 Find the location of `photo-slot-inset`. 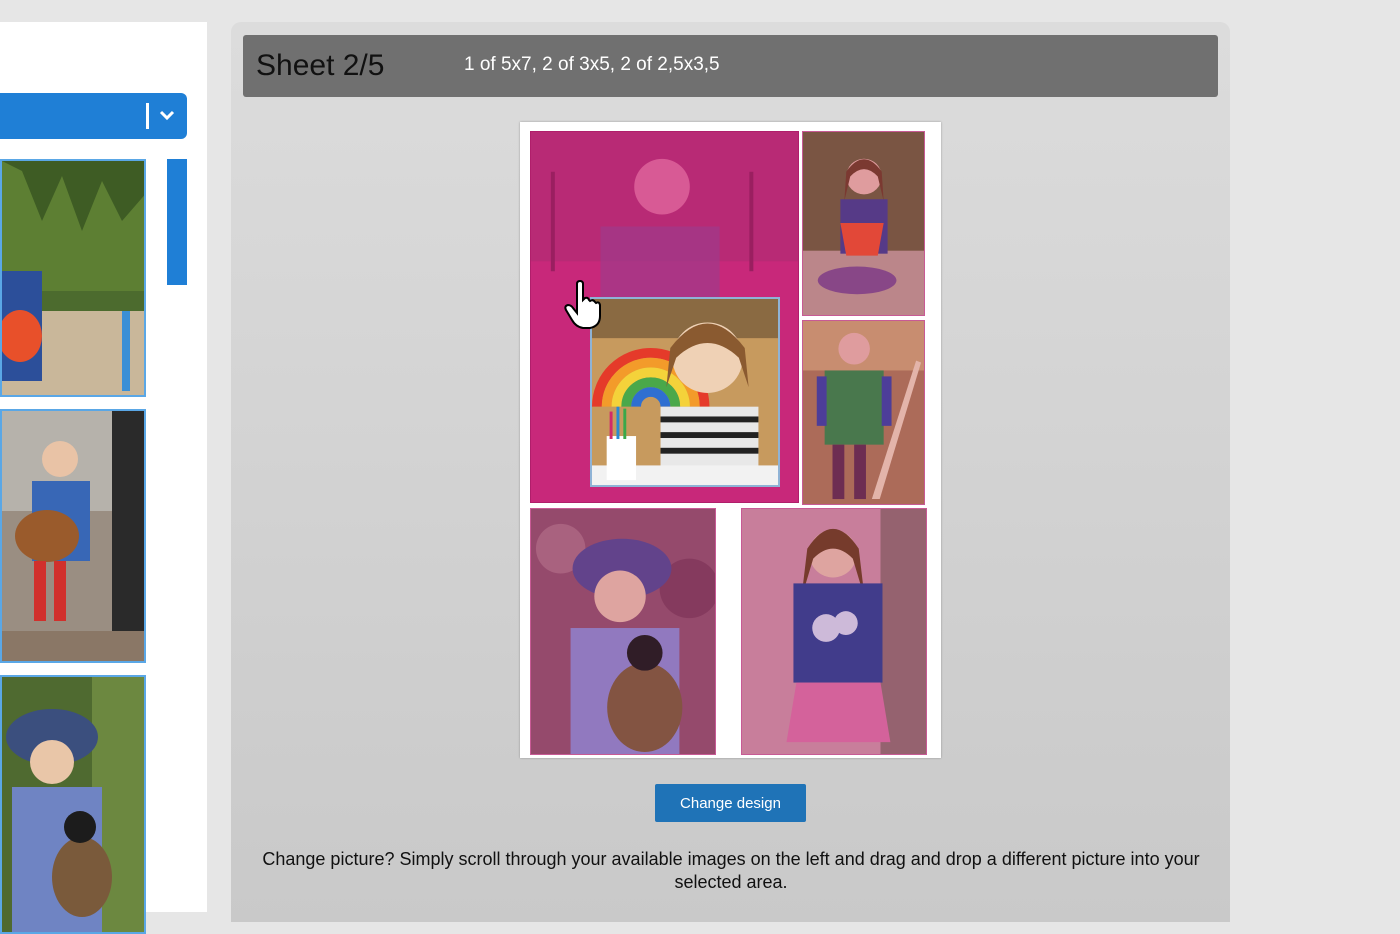

photo-slot-inset is located at coordinates (685, 392).